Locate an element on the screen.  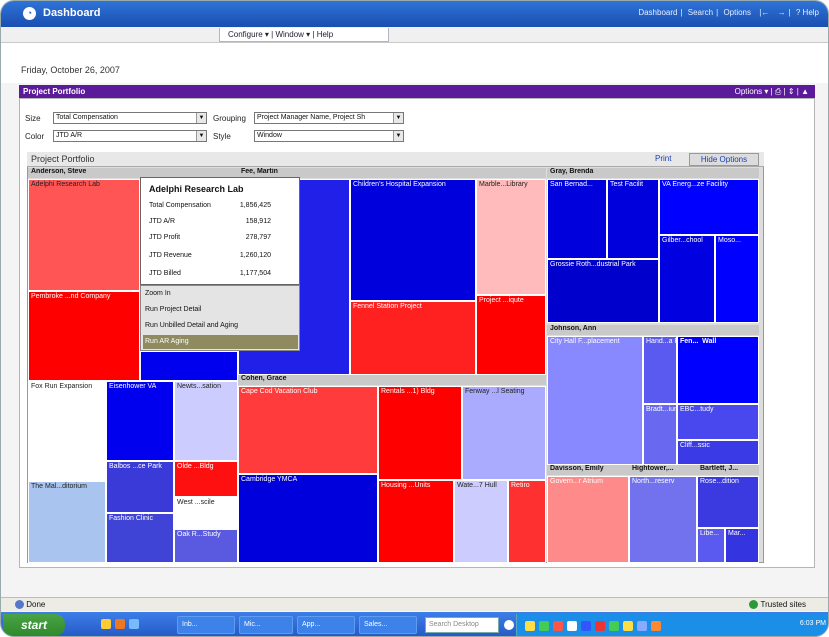
treemap-cell-retiro: Retiro is located at coordinates (527, 521).